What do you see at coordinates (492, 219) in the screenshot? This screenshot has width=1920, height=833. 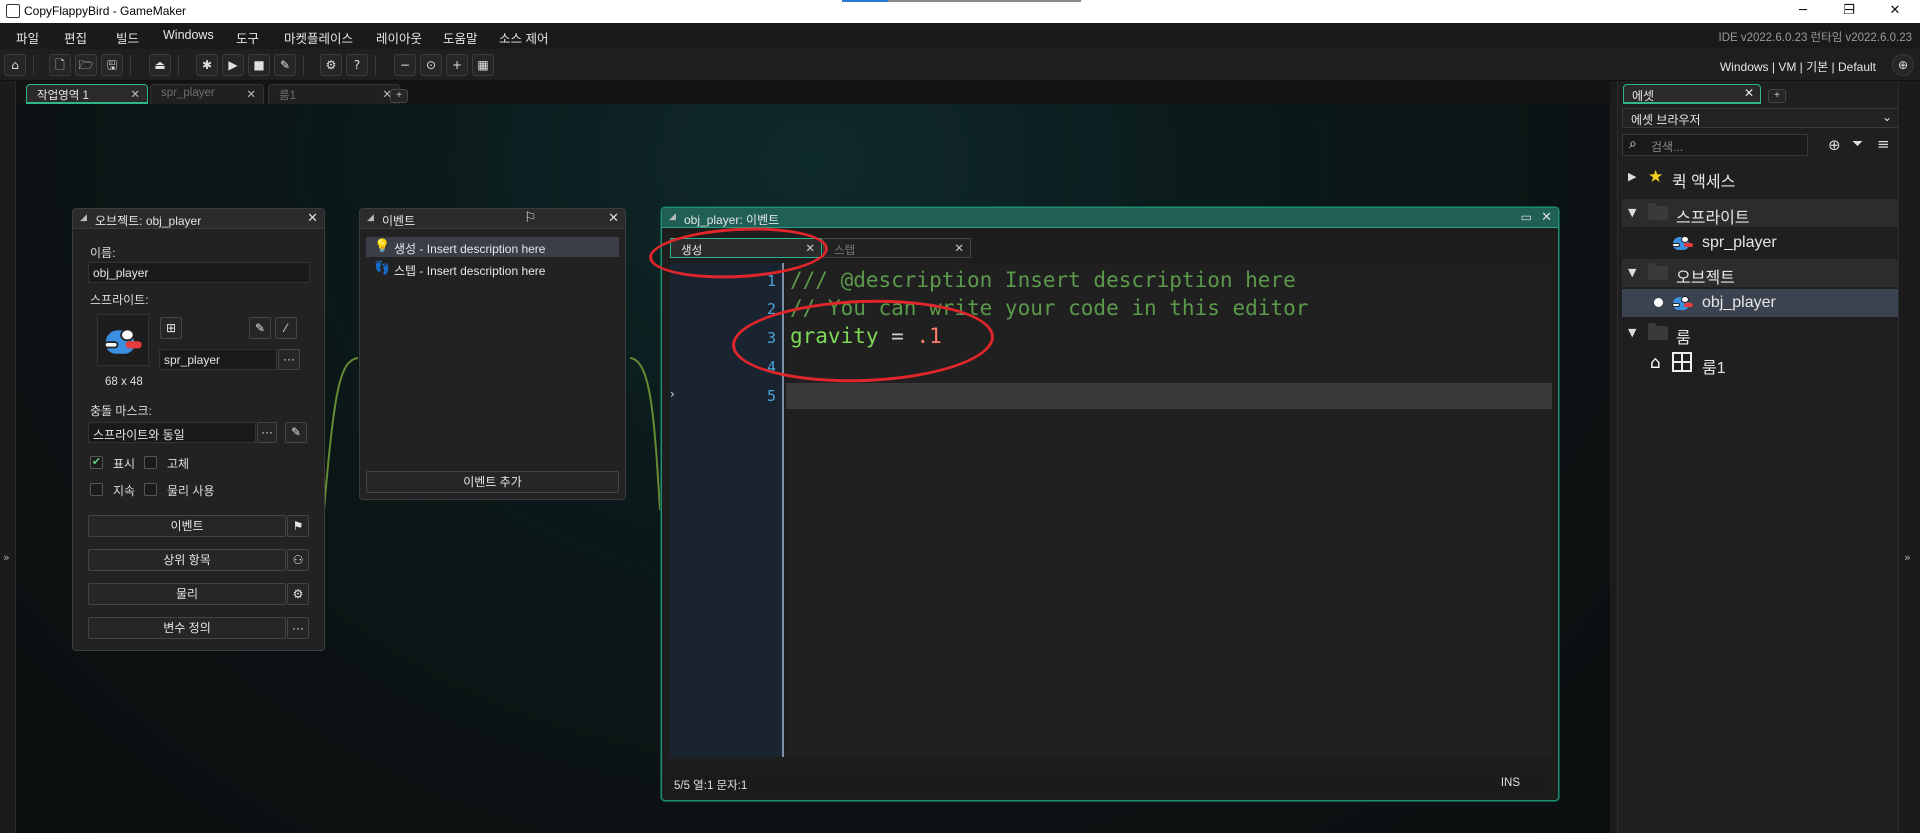 I see `events-panel-header: ◢ 이벤트 ⚐ ✕` at bounding box center [492, 219].